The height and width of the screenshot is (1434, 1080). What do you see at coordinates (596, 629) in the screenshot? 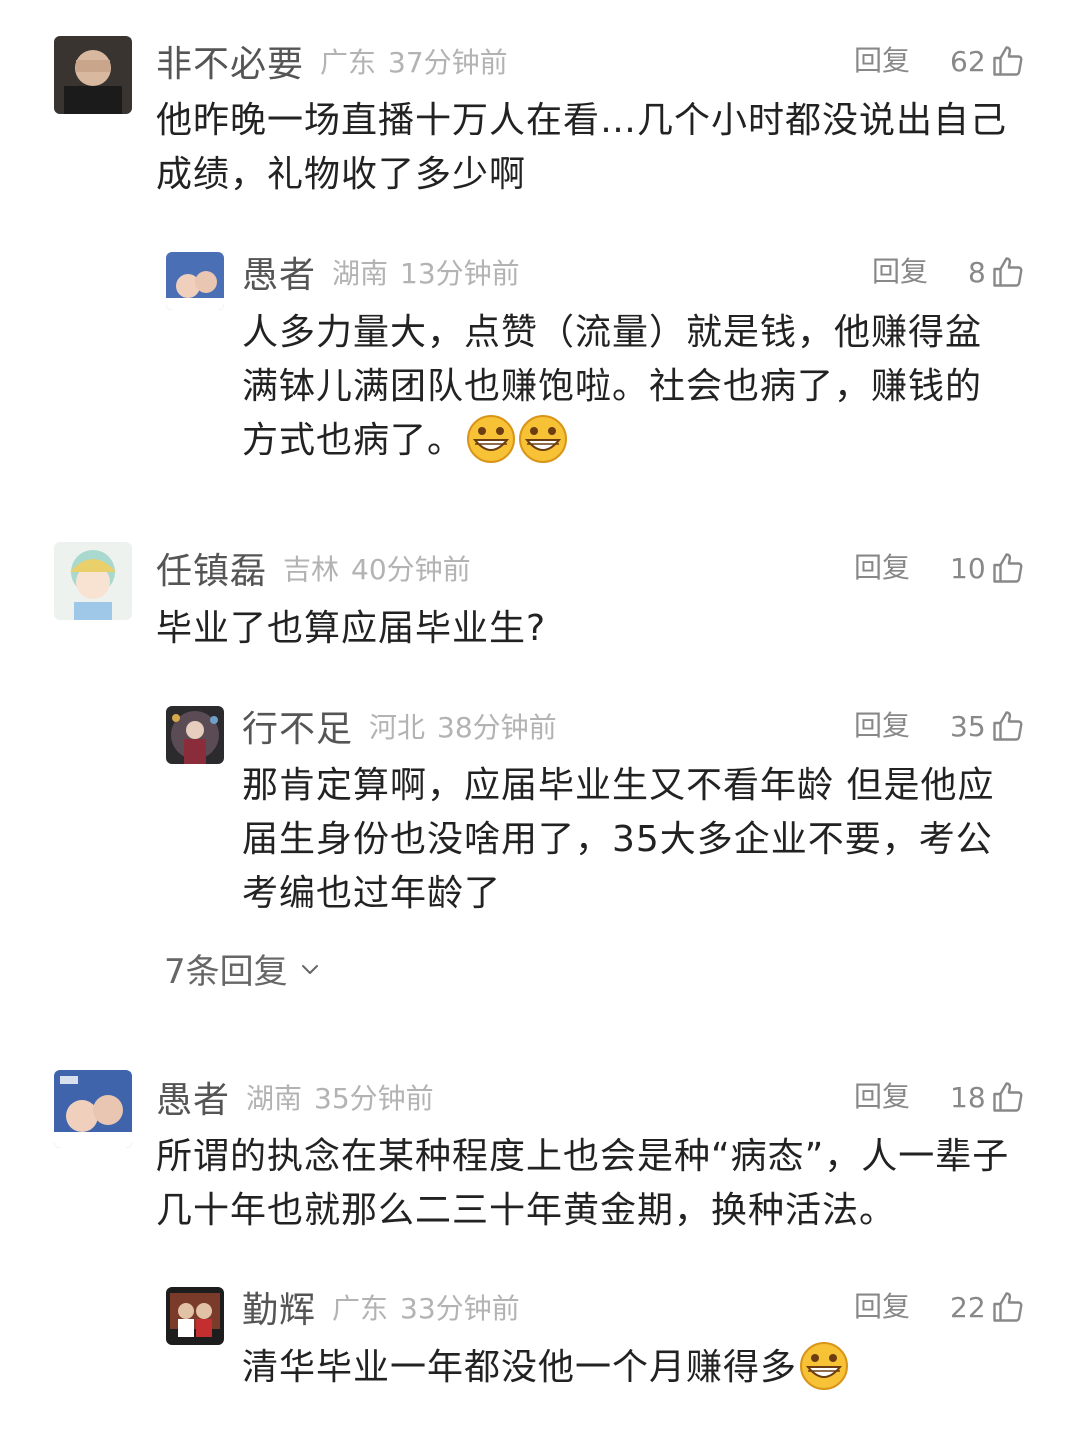
I see `comment-text: 毕业了也算应届毕业生?` at bounding box center [596, 629].